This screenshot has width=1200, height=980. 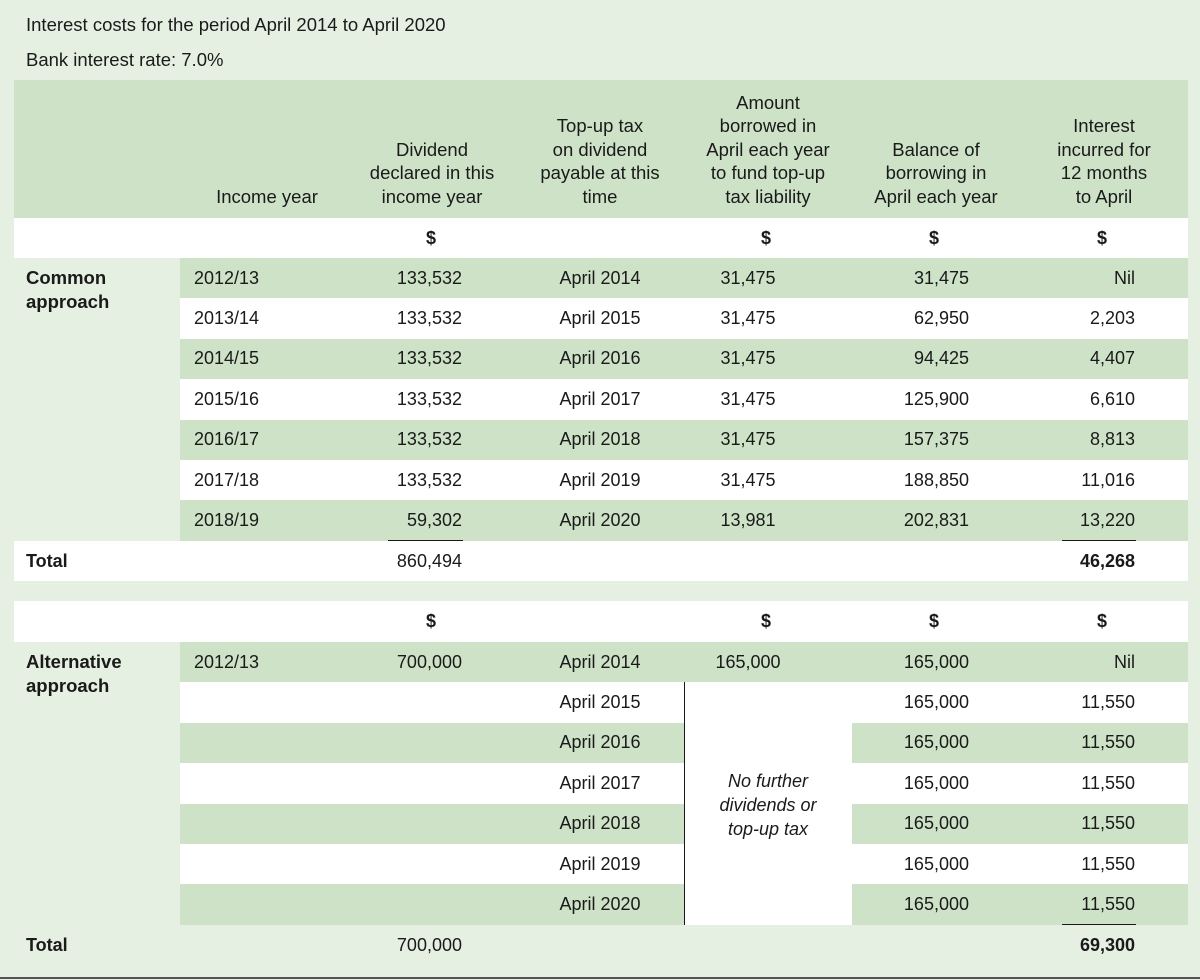 I want to click on common-total-row: Total 860,494 46,268, so click(x=601, y=561).